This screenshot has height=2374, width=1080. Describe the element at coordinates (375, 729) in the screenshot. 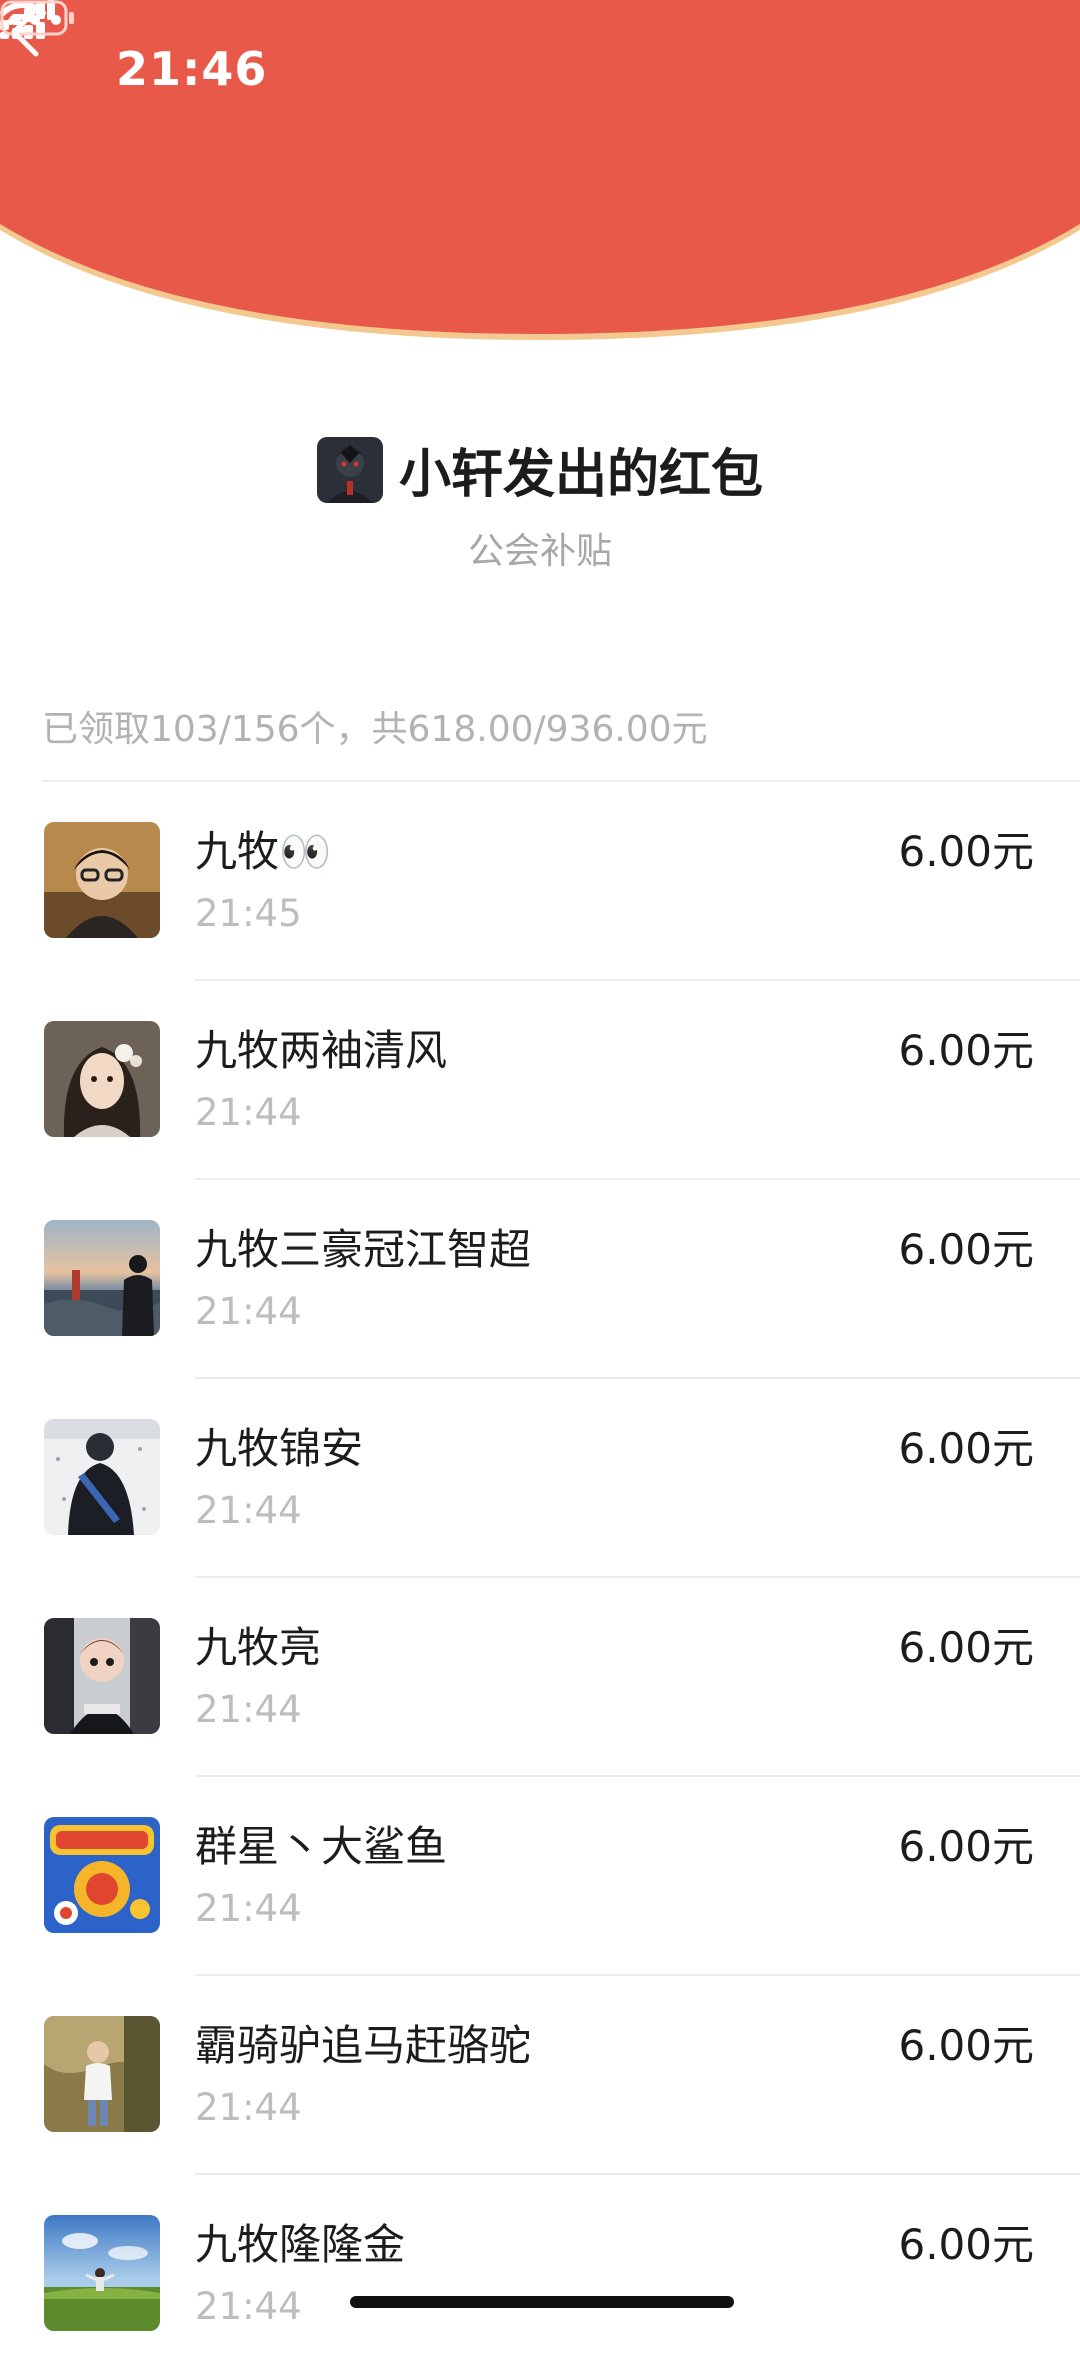

I see `claim-summary: 已领取103/156个，共618.00/936.00元` at that location.